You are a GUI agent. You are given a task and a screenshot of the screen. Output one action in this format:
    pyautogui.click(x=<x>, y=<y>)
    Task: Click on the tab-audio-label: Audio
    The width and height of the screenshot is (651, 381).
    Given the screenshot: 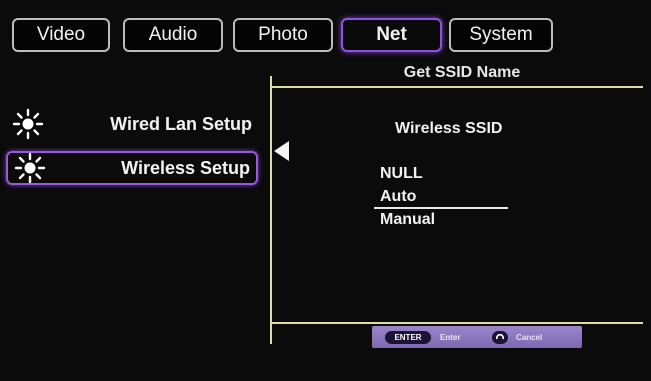 What is the action you would take?
    pyautogui.click(x=173, y=34)
    